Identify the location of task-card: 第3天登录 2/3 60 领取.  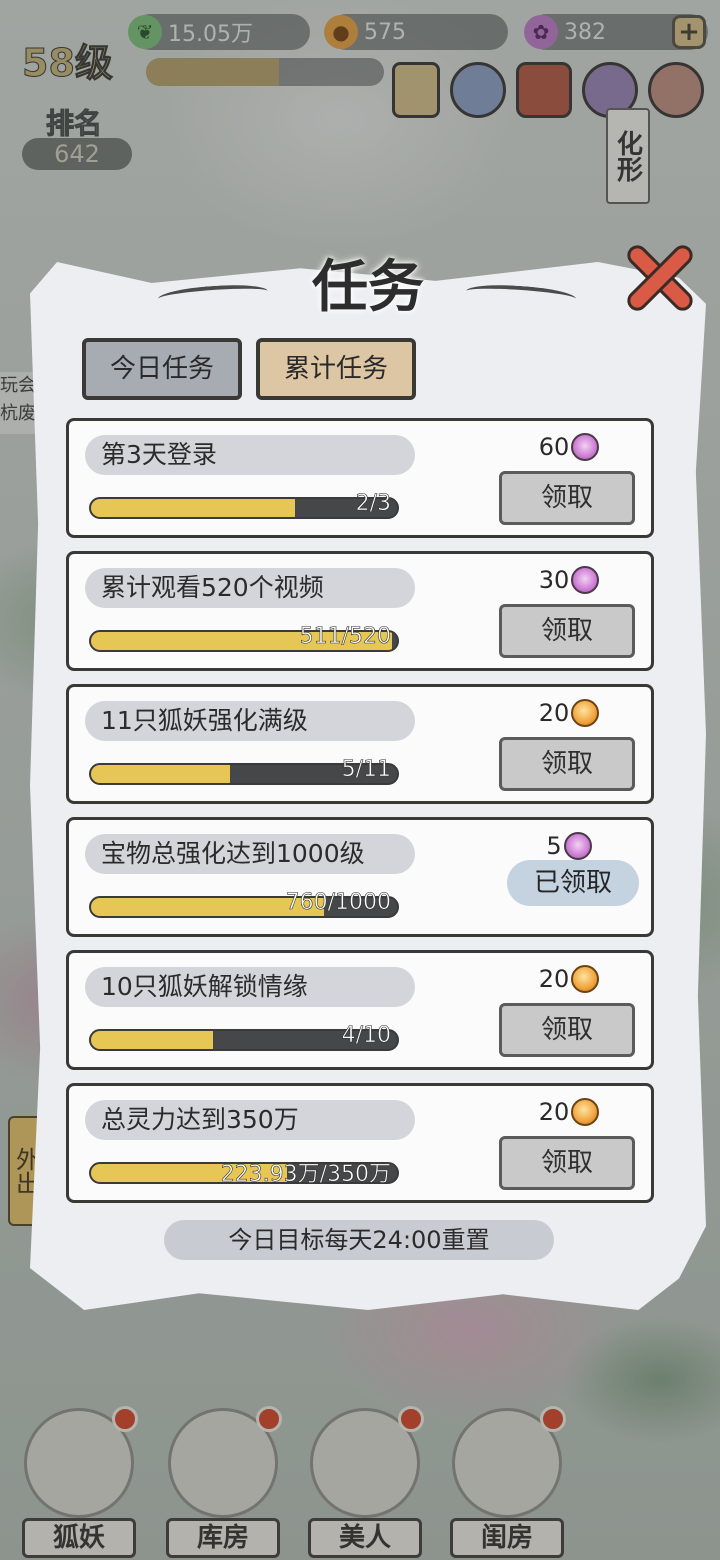
(360, 478).